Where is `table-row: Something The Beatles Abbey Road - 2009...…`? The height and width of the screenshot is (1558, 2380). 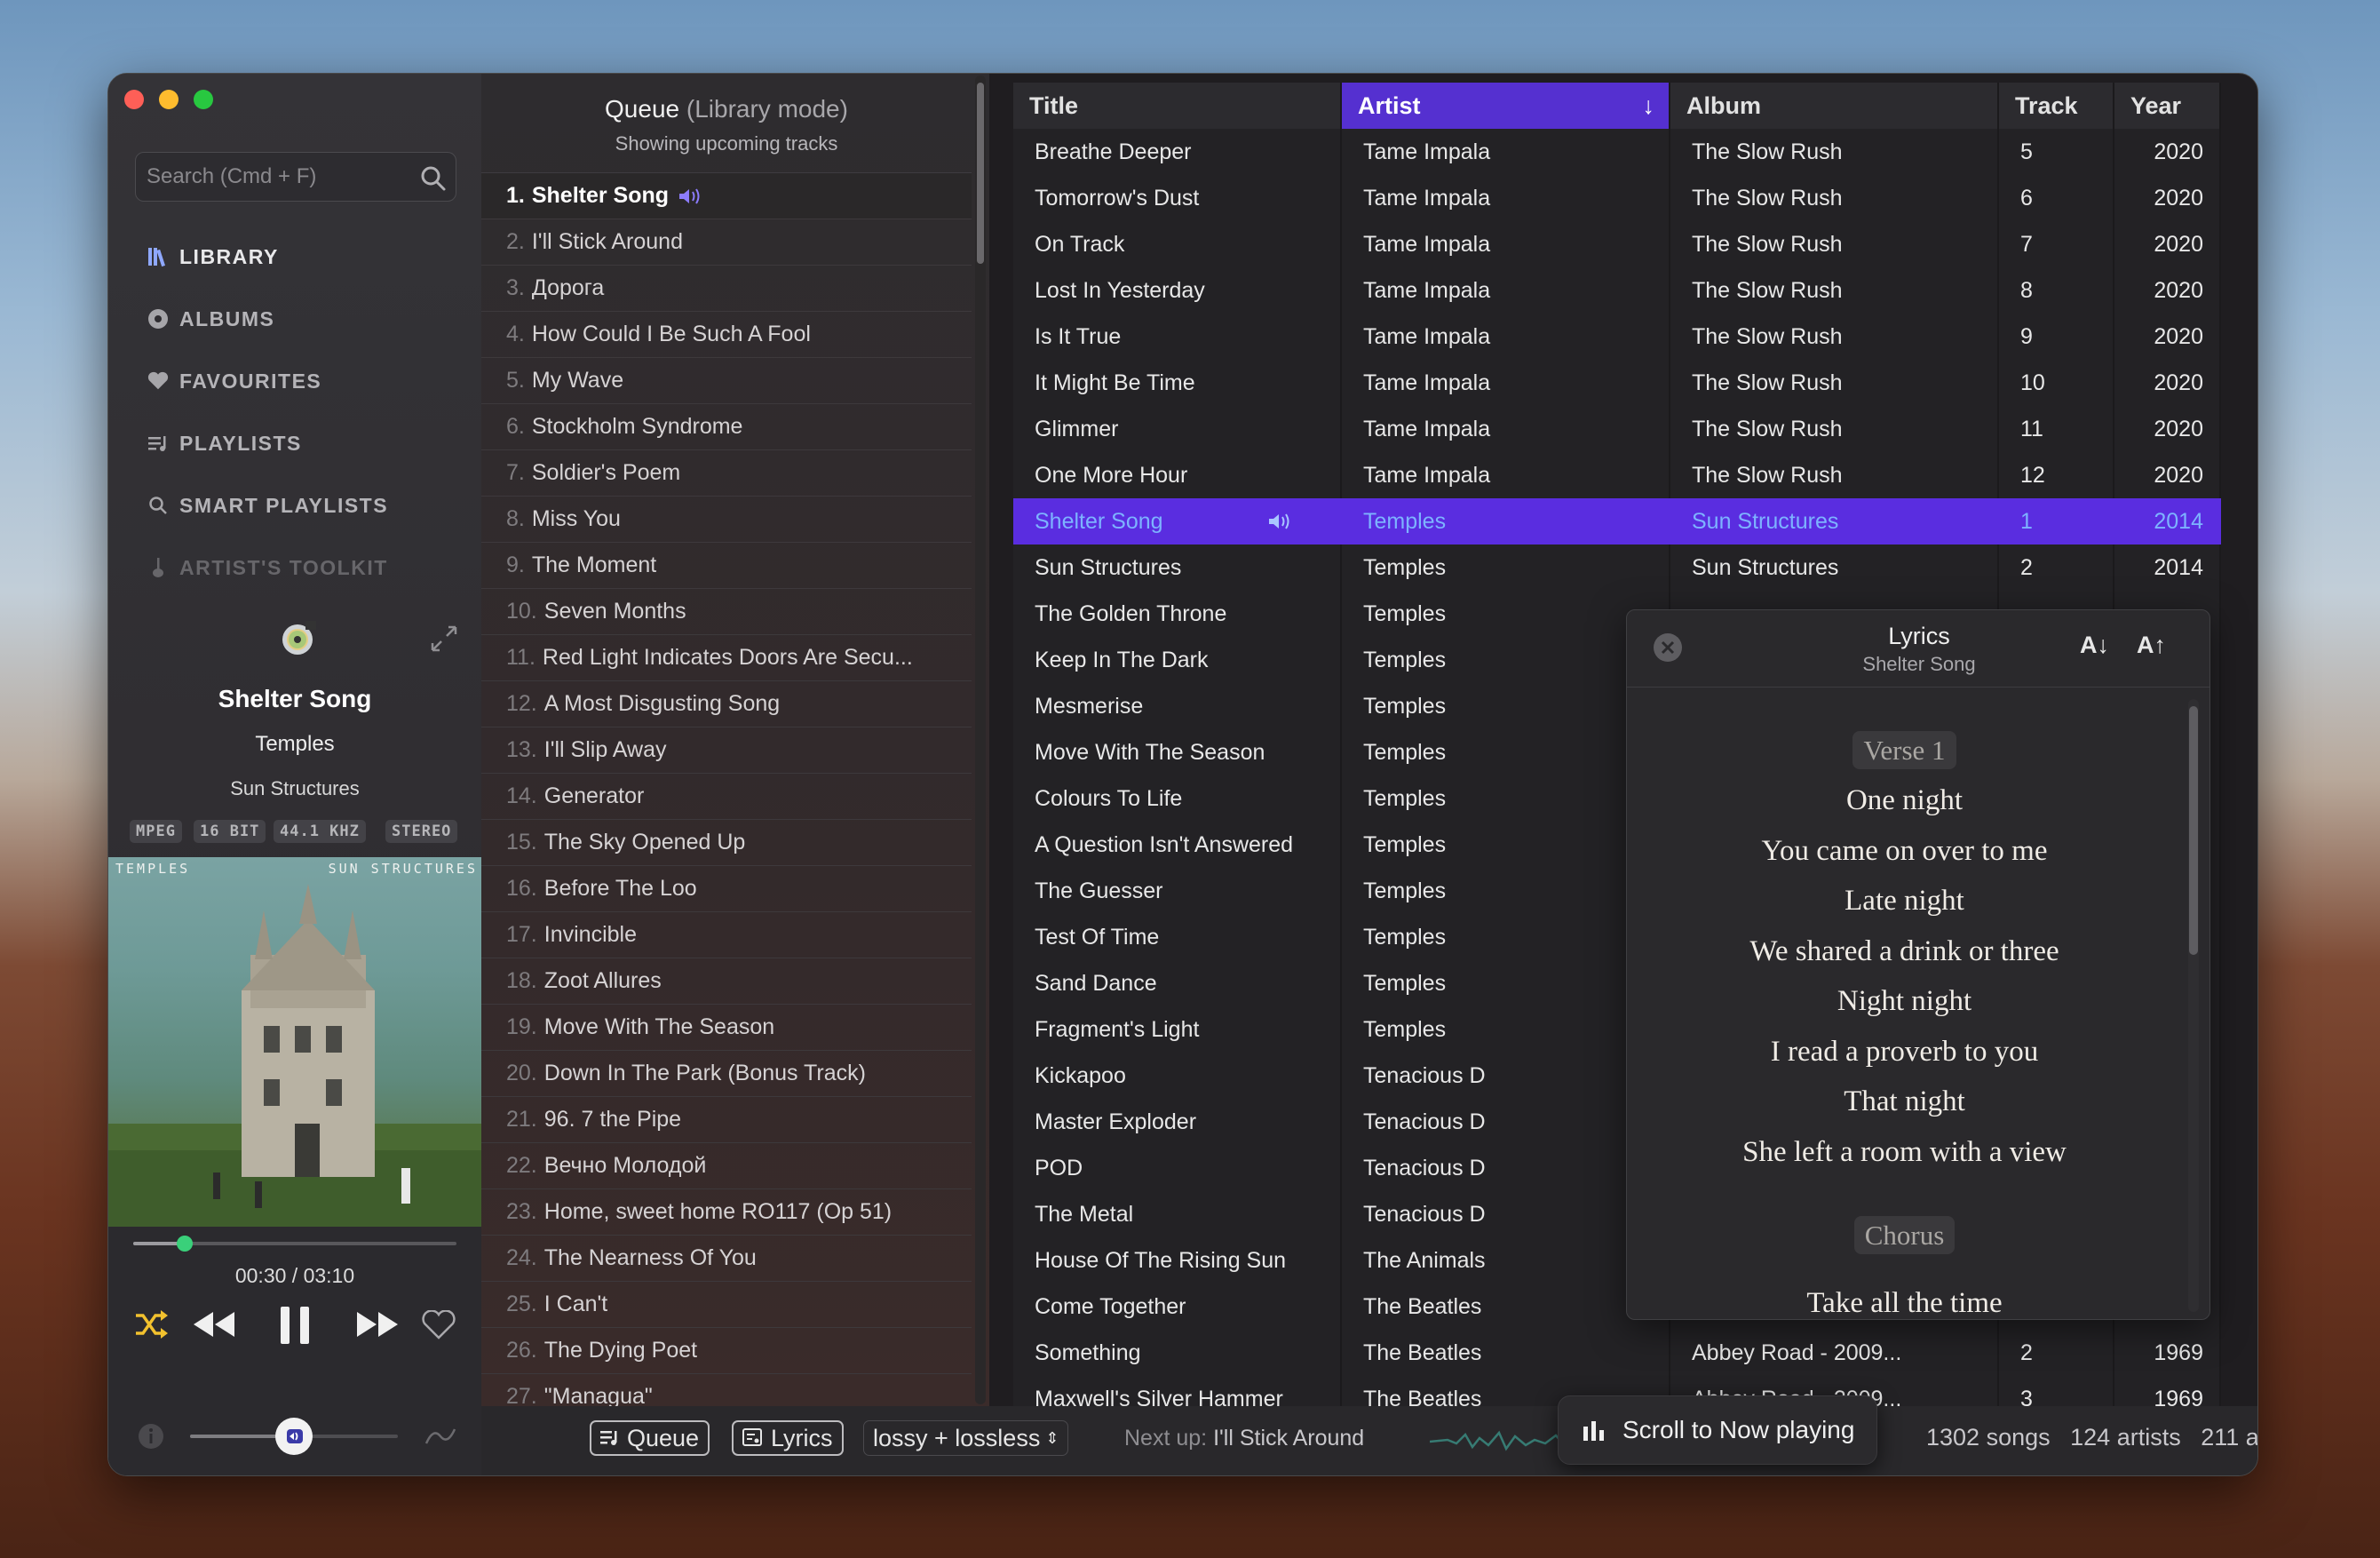 table-row: Something The Beatles Abbey Road - 2009...… is located at coordinates (1617, 1353).